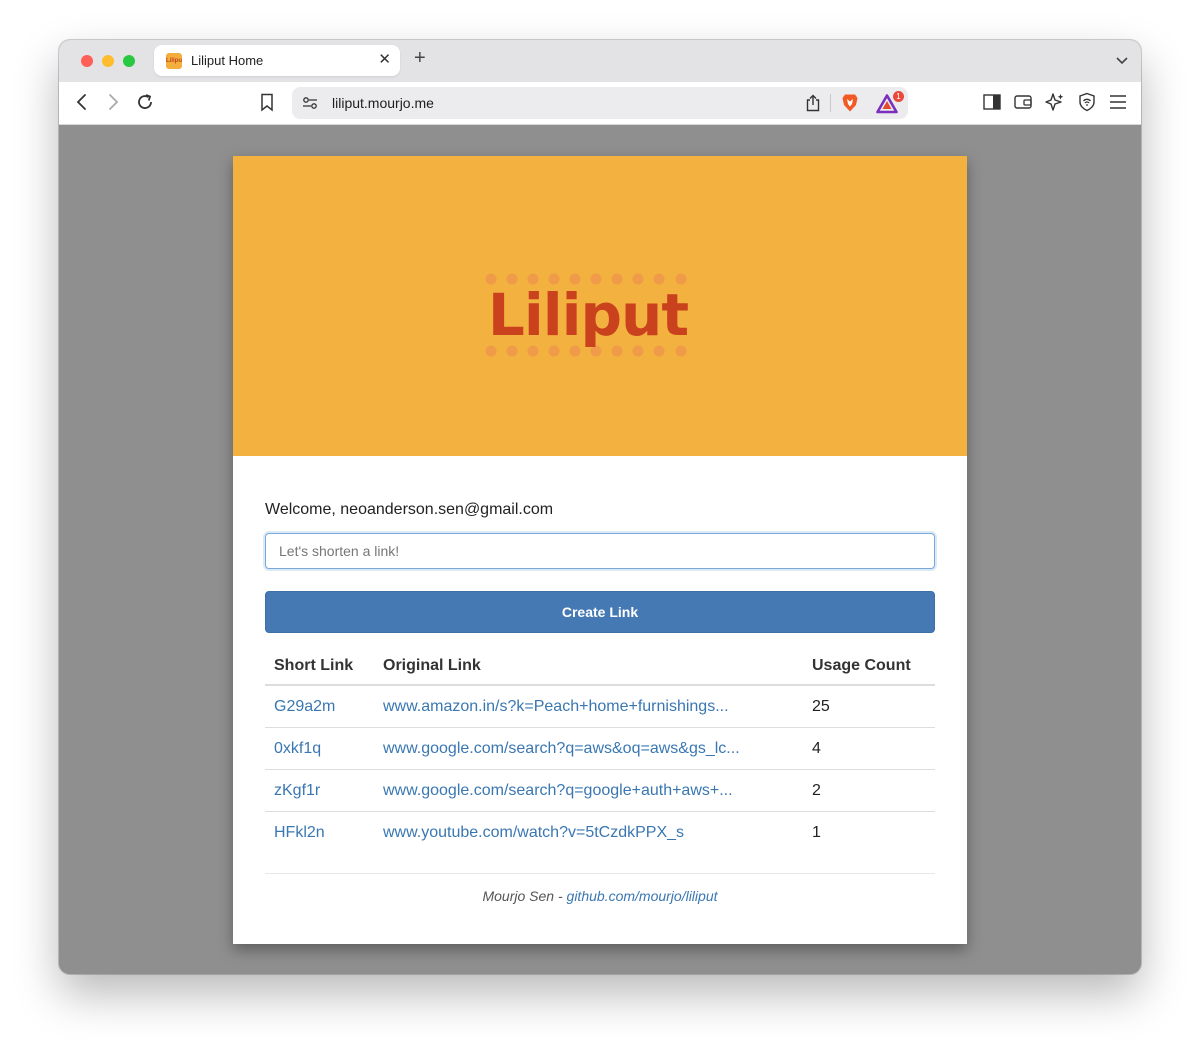 The width and height of the screenshot is (1200, 1053). I want to click on shorten-link-input, so click(600, 551).